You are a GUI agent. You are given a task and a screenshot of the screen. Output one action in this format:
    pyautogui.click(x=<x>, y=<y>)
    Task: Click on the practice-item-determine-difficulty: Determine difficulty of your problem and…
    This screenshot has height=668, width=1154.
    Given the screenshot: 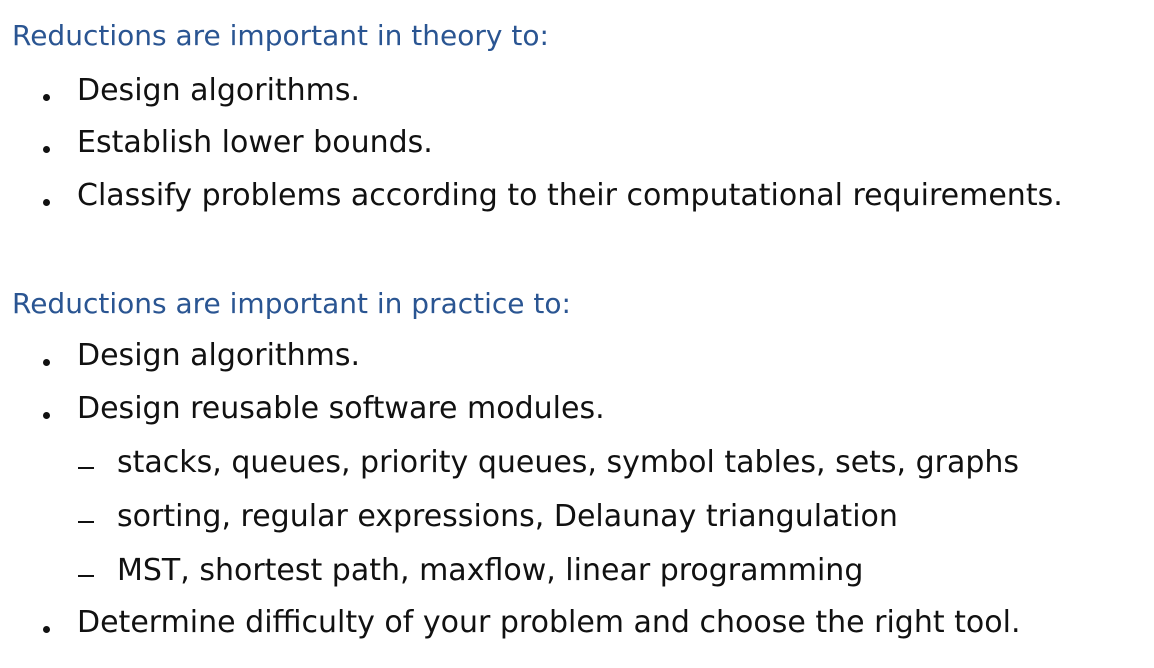 What is the action you would take?
    pyautogui.click(x=549, y=622)
    